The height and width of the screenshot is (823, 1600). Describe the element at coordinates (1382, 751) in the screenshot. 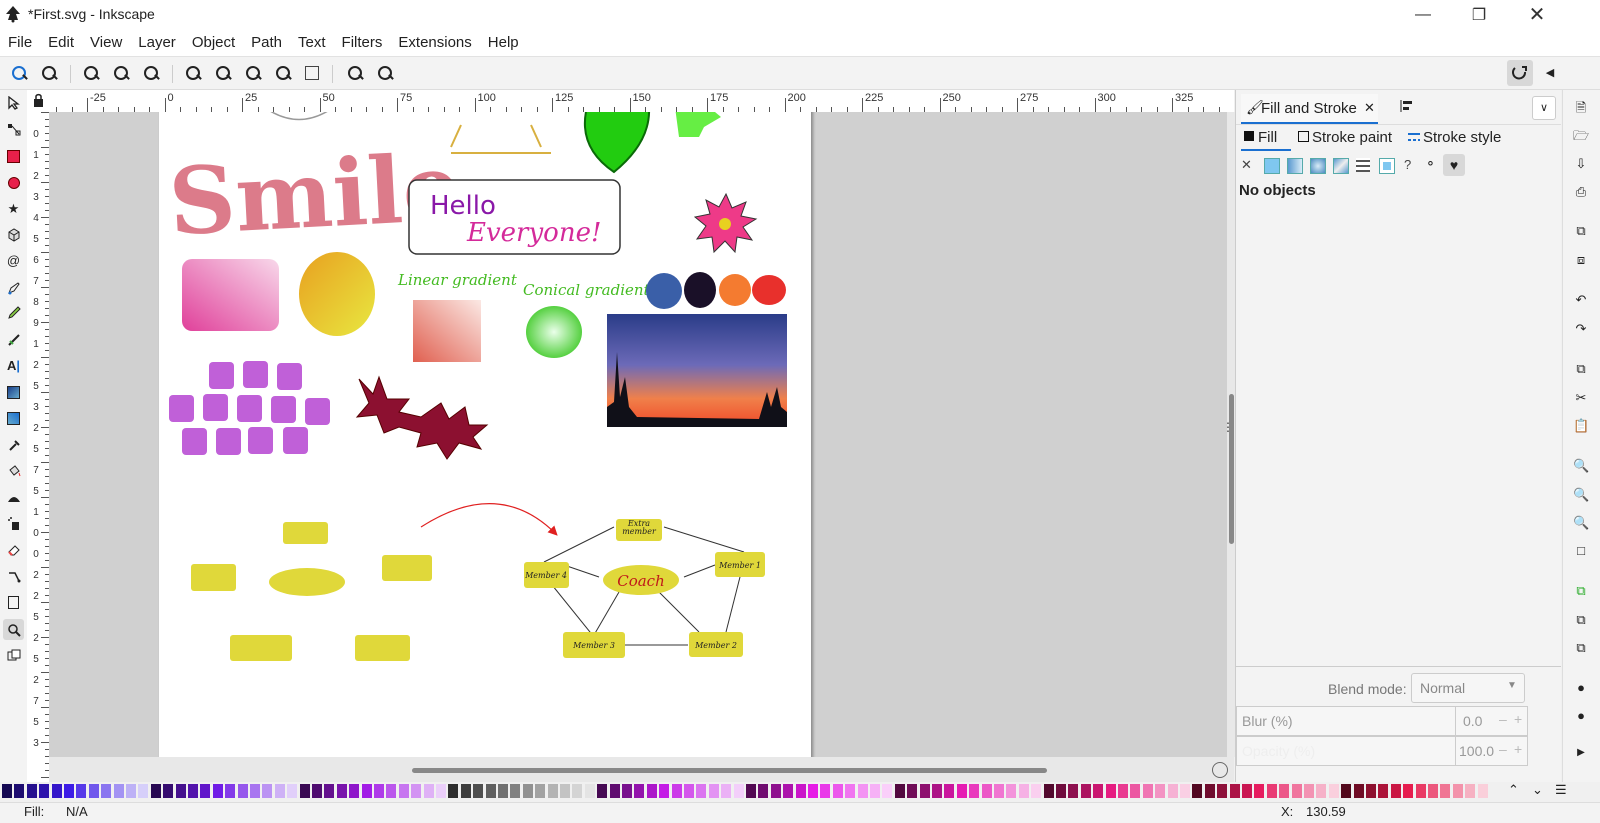

I see `opacity-field: Opacity (%) 100.0 – +` at that location.